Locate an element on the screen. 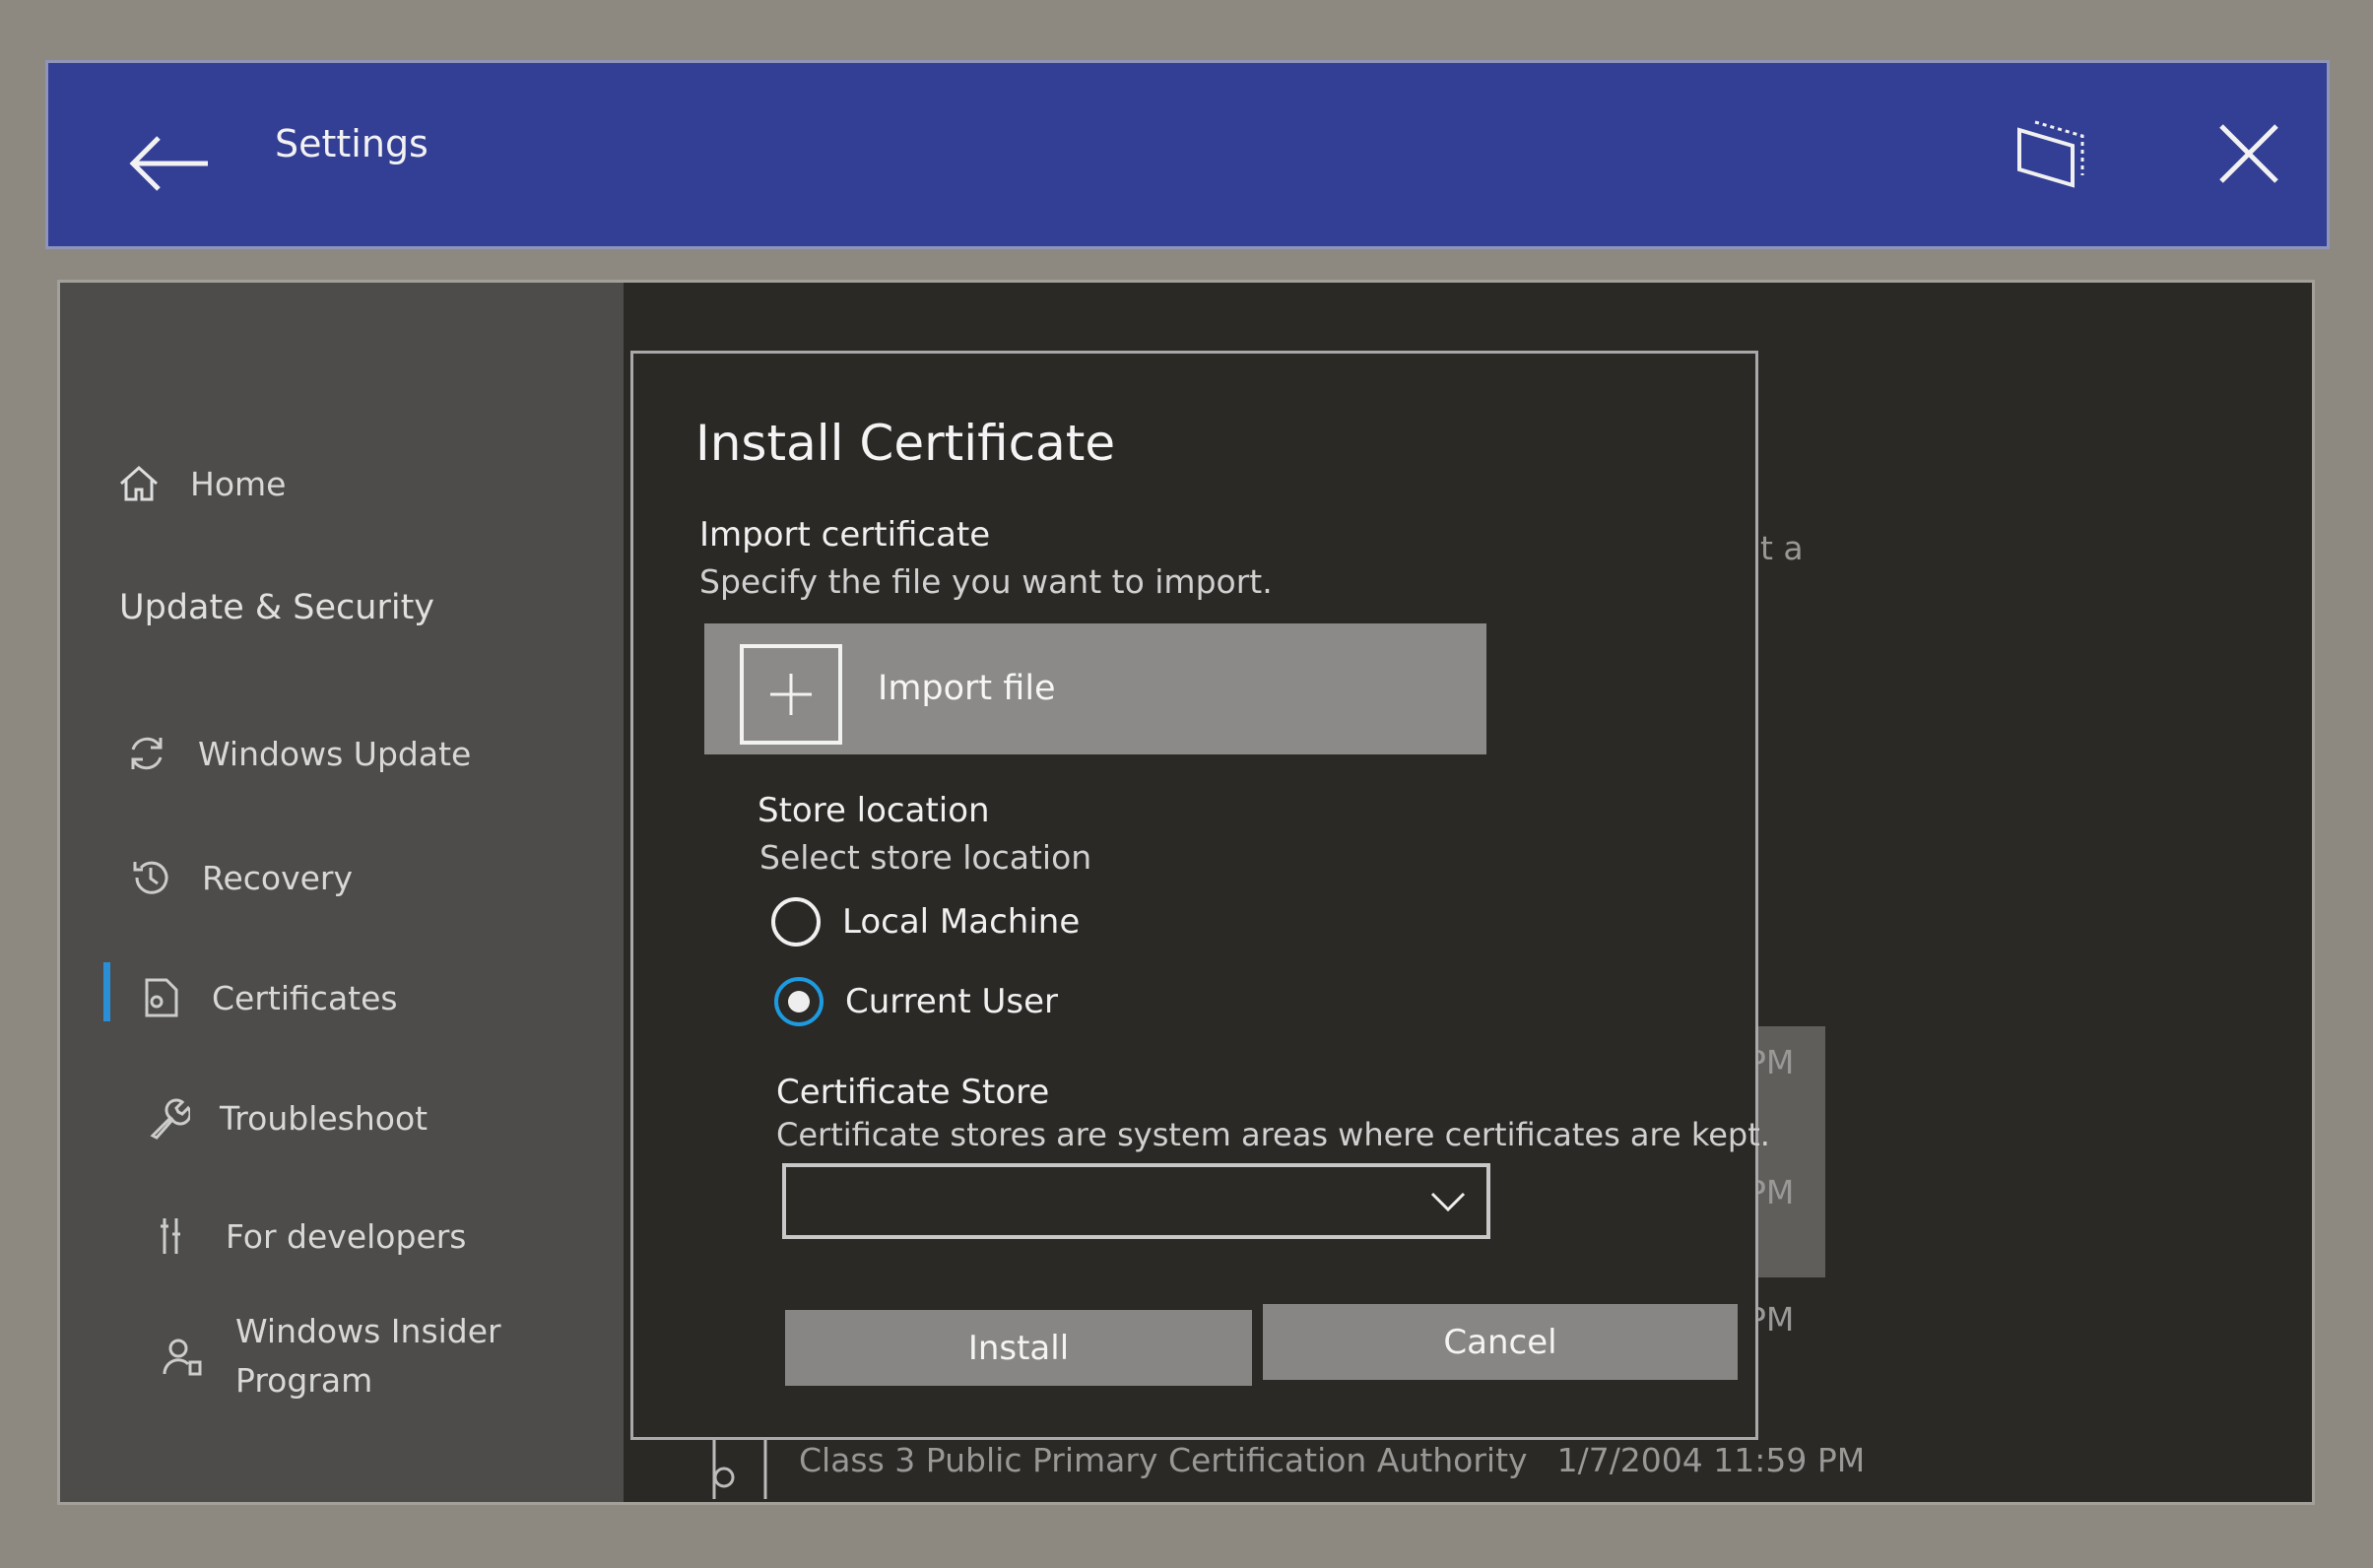 This screenshot has height=1568, width=2373. import-file-button: Import file is located at coordinates (1095, 689).